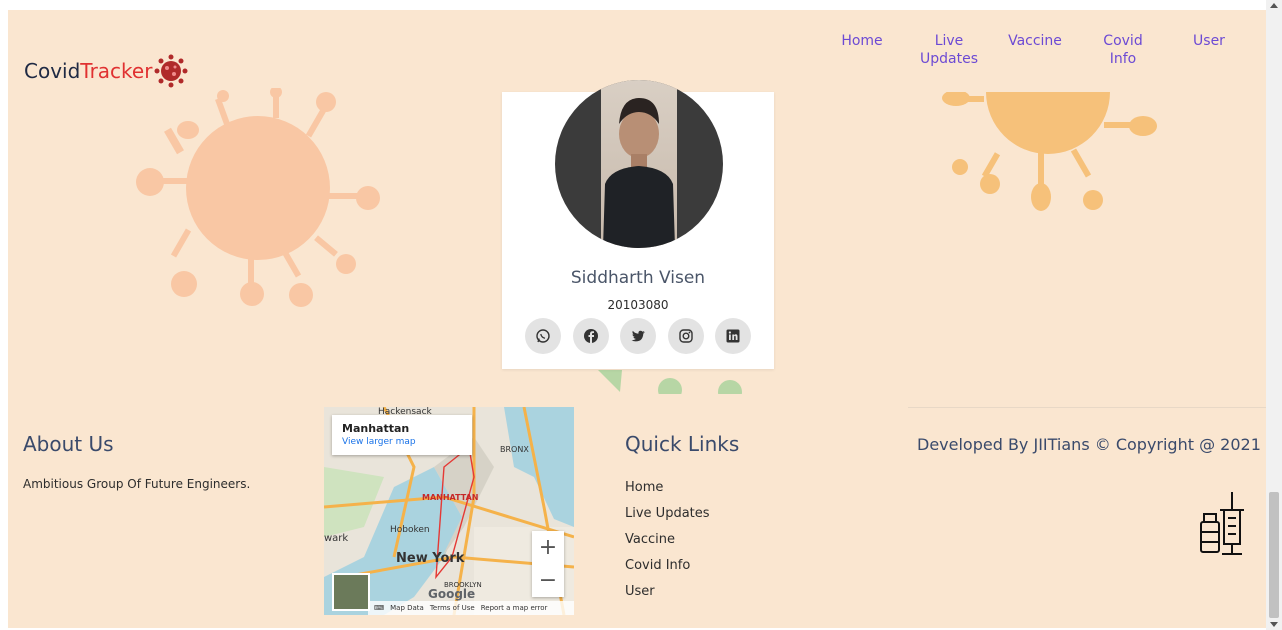  What do you see at coordinates (667, 493) in the screenshot?
I see `quick-link-home: Home` at bounding box center [667, 493].